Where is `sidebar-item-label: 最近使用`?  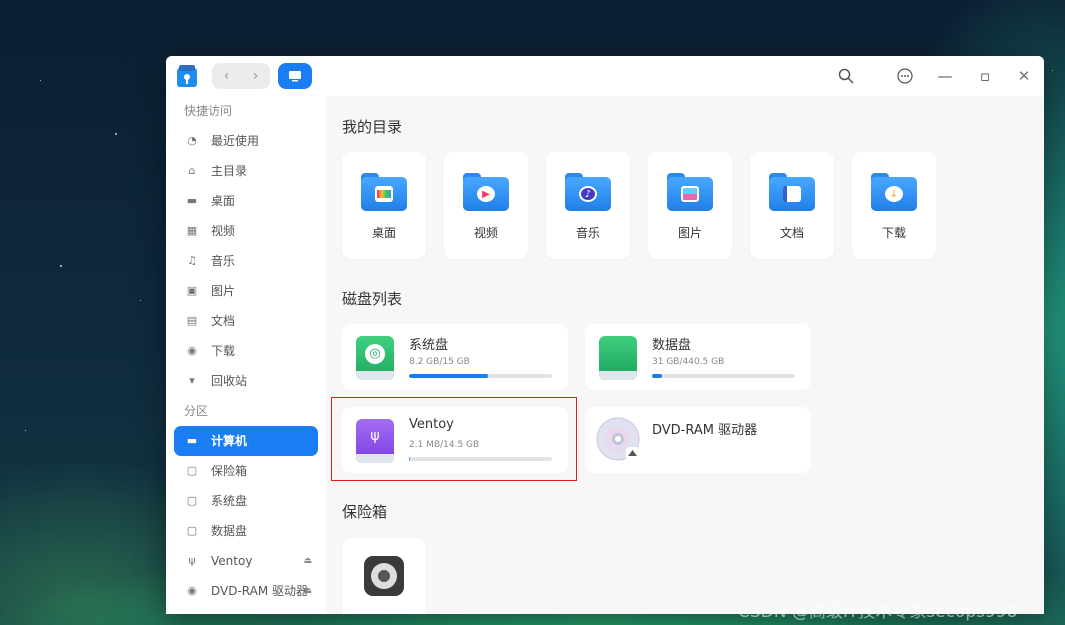 sidebar-item-label: 最近使用 is located at coordinates (235, 141).